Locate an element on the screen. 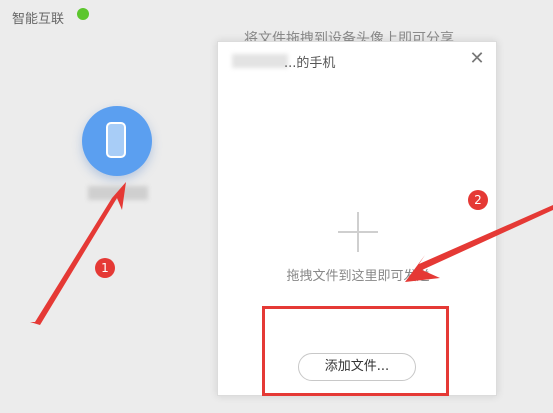 The image size is (553, 413). step-badge-2: 2 is located at coordinates (478, 200).